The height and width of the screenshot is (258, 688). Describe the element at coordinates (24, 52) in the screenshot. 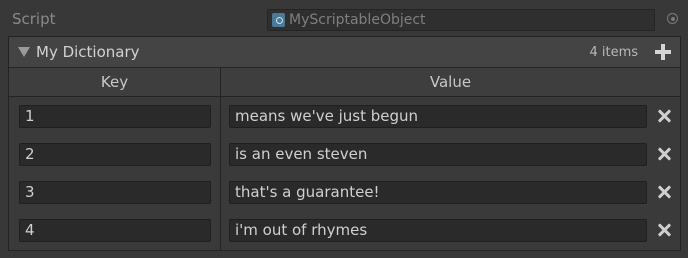

I see `foldout-arrow-icon` at that location.